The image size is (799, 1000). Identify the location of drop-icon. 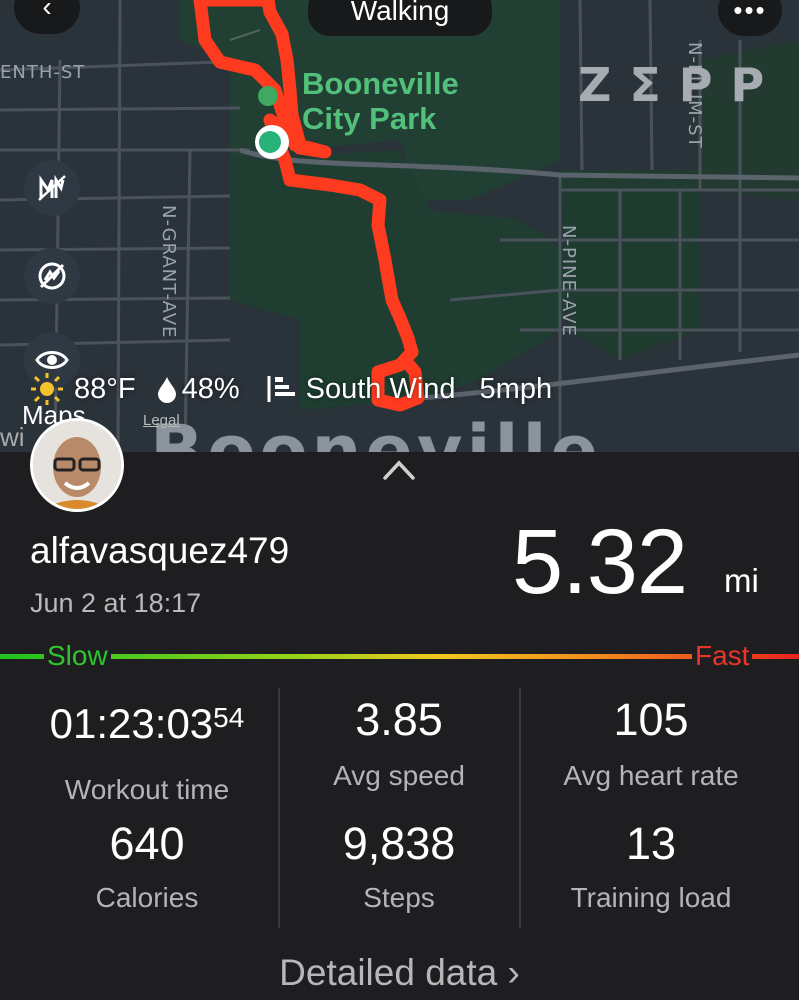
(166, 390).